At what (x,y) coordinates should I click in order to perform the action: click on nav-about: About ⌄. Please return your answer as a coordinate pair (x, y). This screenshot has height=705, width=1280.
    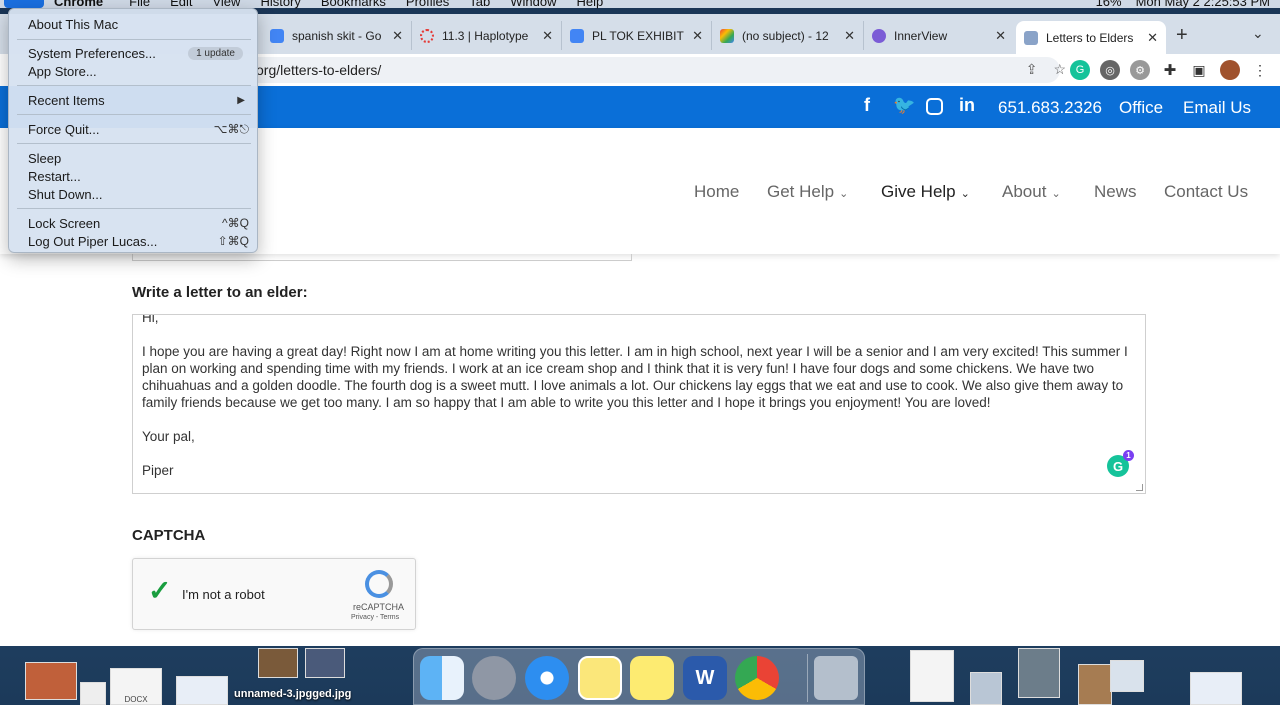
    Looking at the image, I should click on (1031, 192).